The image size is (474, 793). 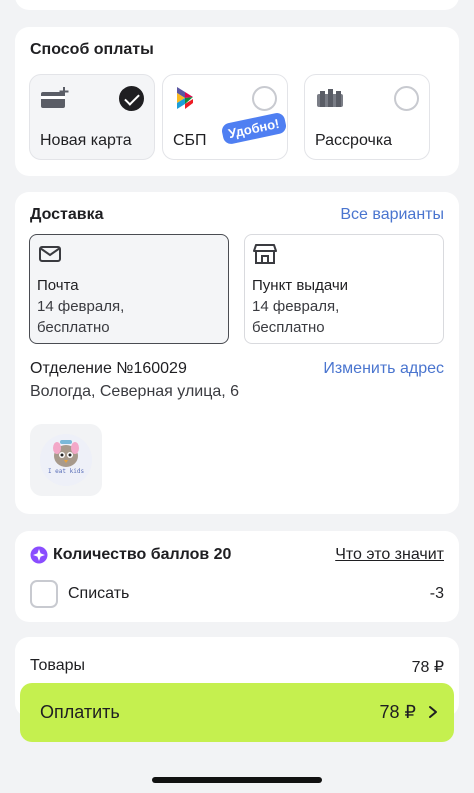 What do you see at coordinates (92, 49) in the screenshot?
I see `payment-method-title: Способ оплаты` at bounding box center [92, 49].